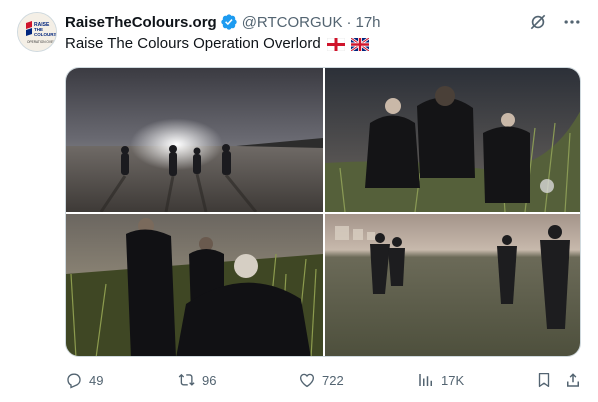 This screenshot has width=598, height=402. Describe the element at coordinates (42, 42) in the screenshot. I see `svg-text: OPERATION OVERLORD` at that location.